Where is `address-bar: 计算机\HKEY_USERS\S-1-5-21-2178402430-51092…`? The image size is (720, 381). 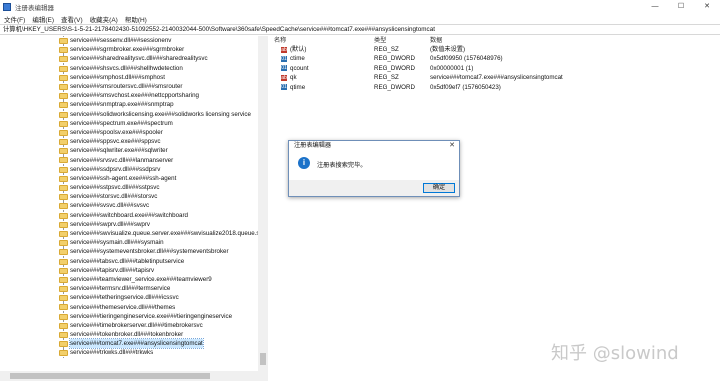
address-bar: 计算机\HKEY_USERS\S-1-5-21-2178402430-51092… is located at coordinates (360, 29).